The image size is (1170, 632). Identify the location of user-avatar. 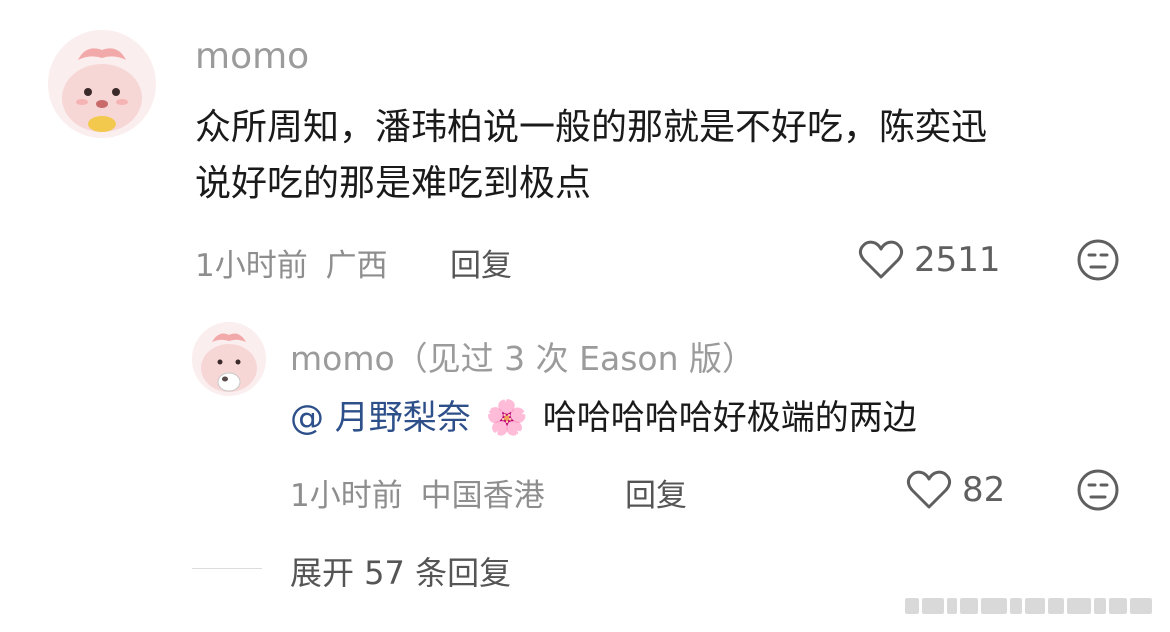
(102, 84).